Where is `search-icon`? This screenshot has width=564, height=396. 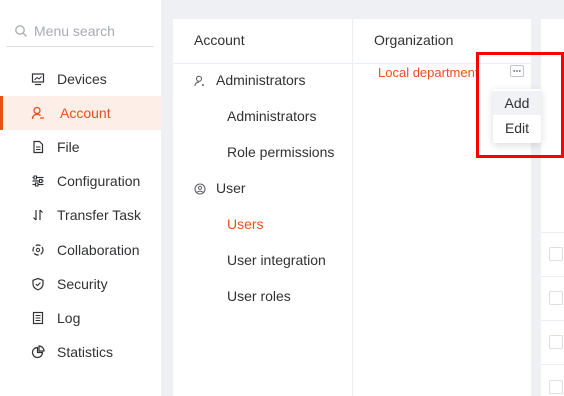
search-icon is located at coordinates (21, 31).